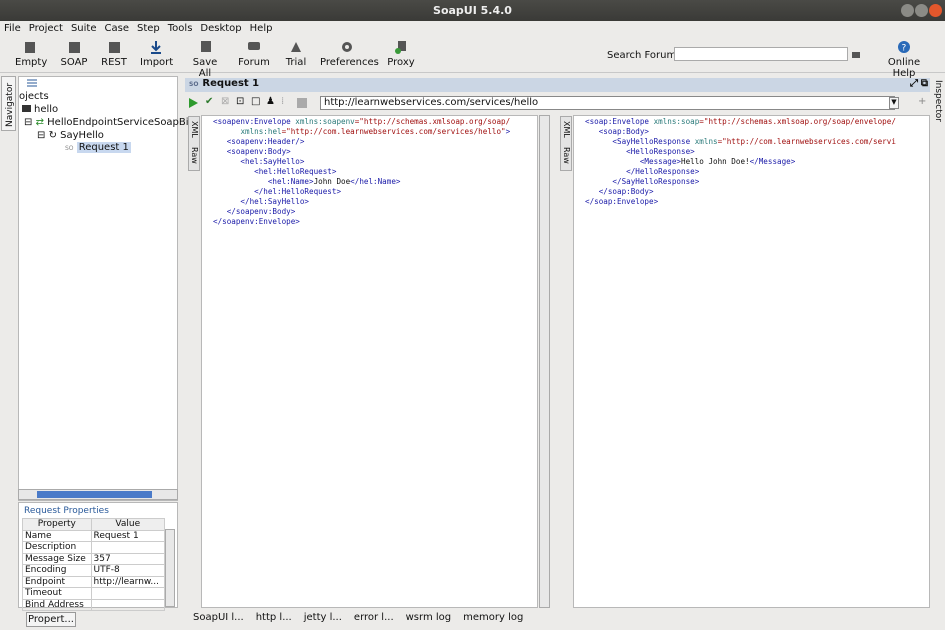  Describe the element at coordinates (30, 47) in the screenshot. I see `empty-project-icon` at that location.